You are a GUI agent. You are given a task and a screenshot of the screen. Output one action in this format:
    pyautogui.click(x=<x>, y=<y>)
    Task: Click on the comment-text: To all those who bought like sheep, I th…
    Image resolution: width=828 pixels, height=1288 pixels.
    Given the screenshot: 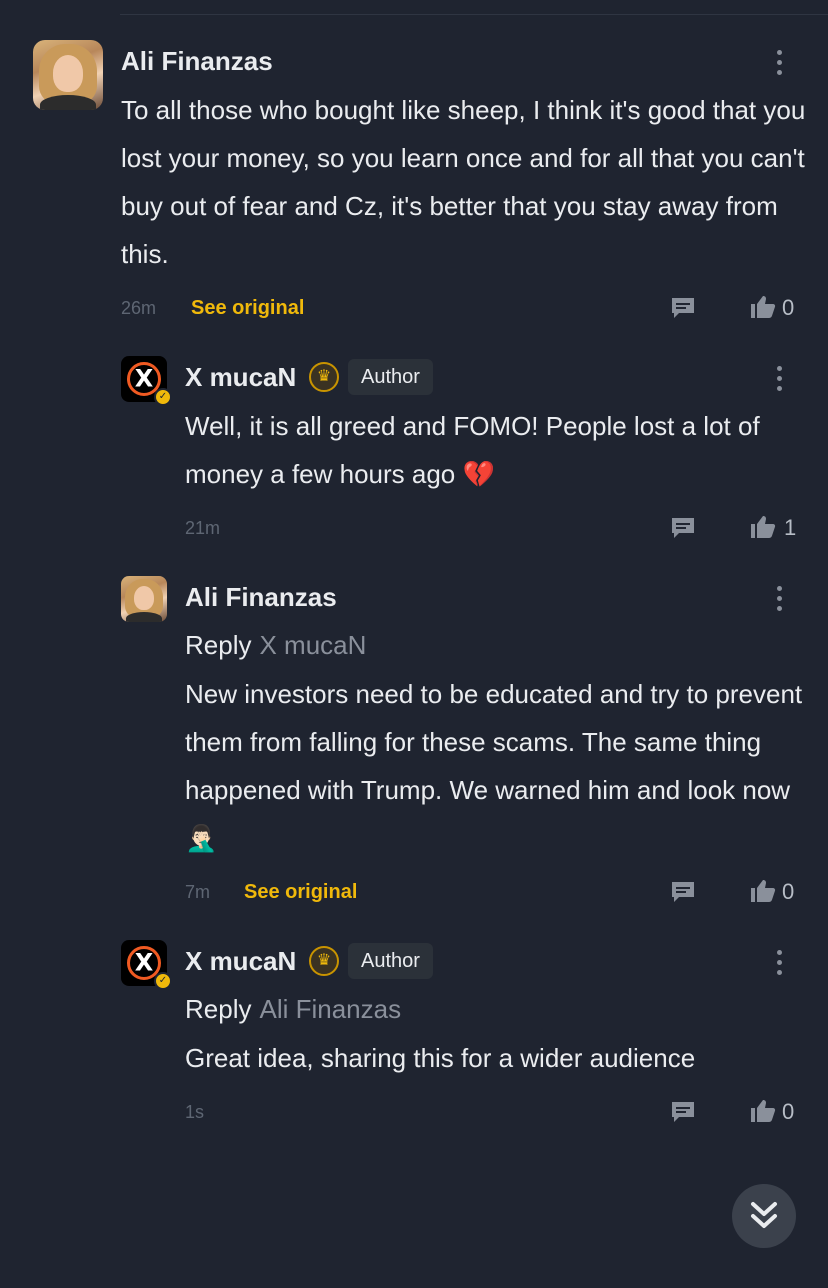 What is the action you would take?
    pyautogui.click(x=463, y=182)
    